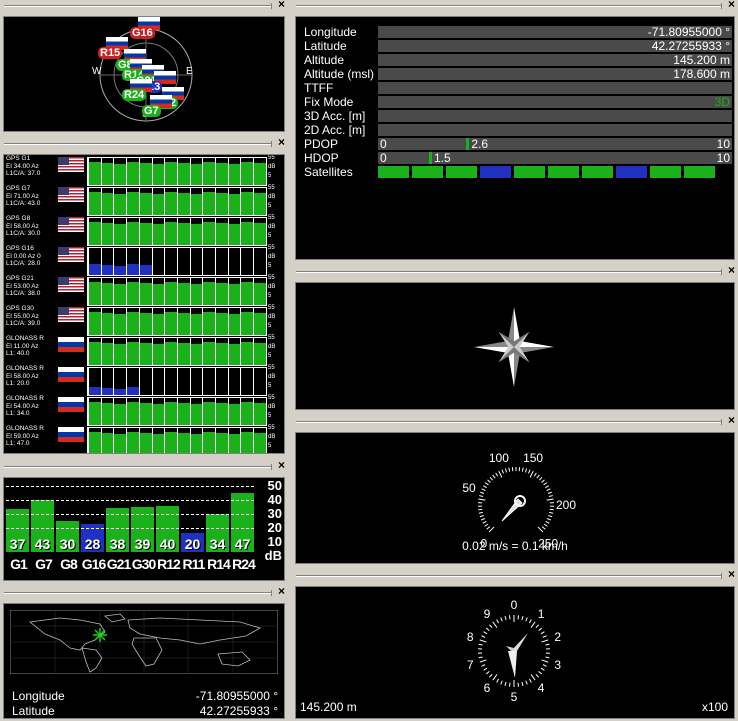  I want to click on sky-satellite-label: R24, so click(134, 95).